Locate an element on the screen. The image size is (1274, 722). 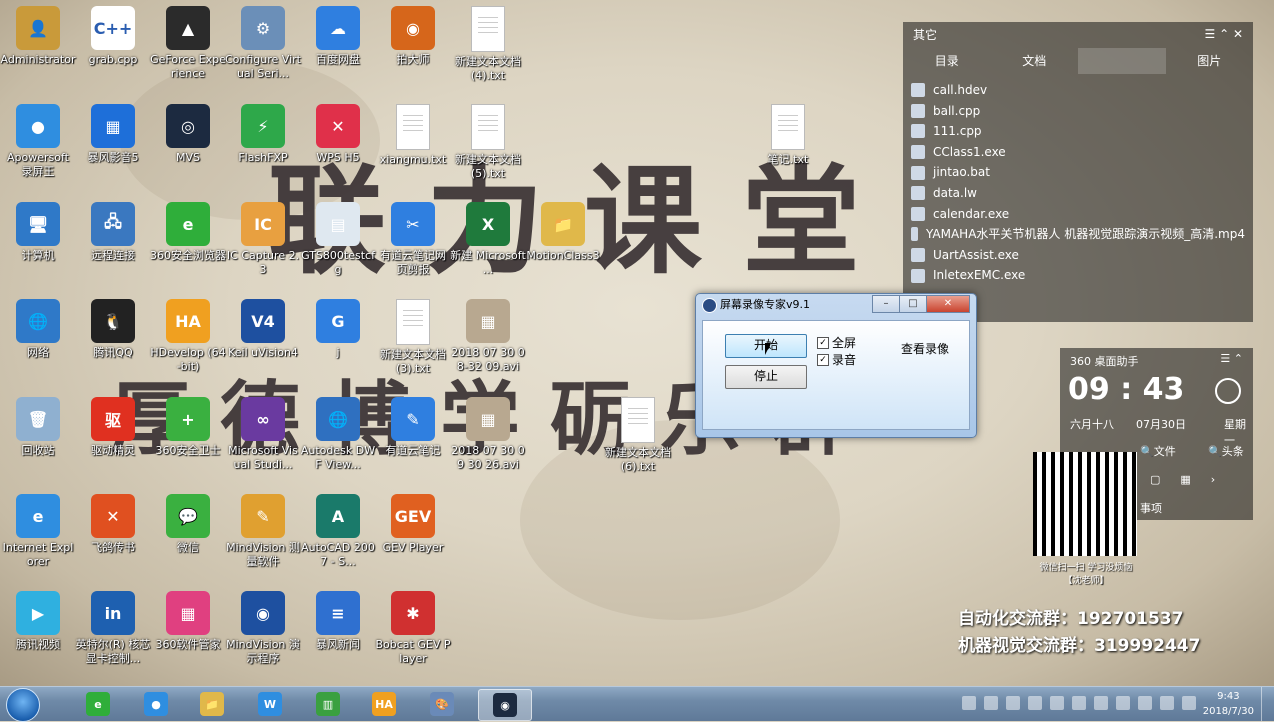
file-list-item: CClass1.exe is located at coordinates (1078, 152).